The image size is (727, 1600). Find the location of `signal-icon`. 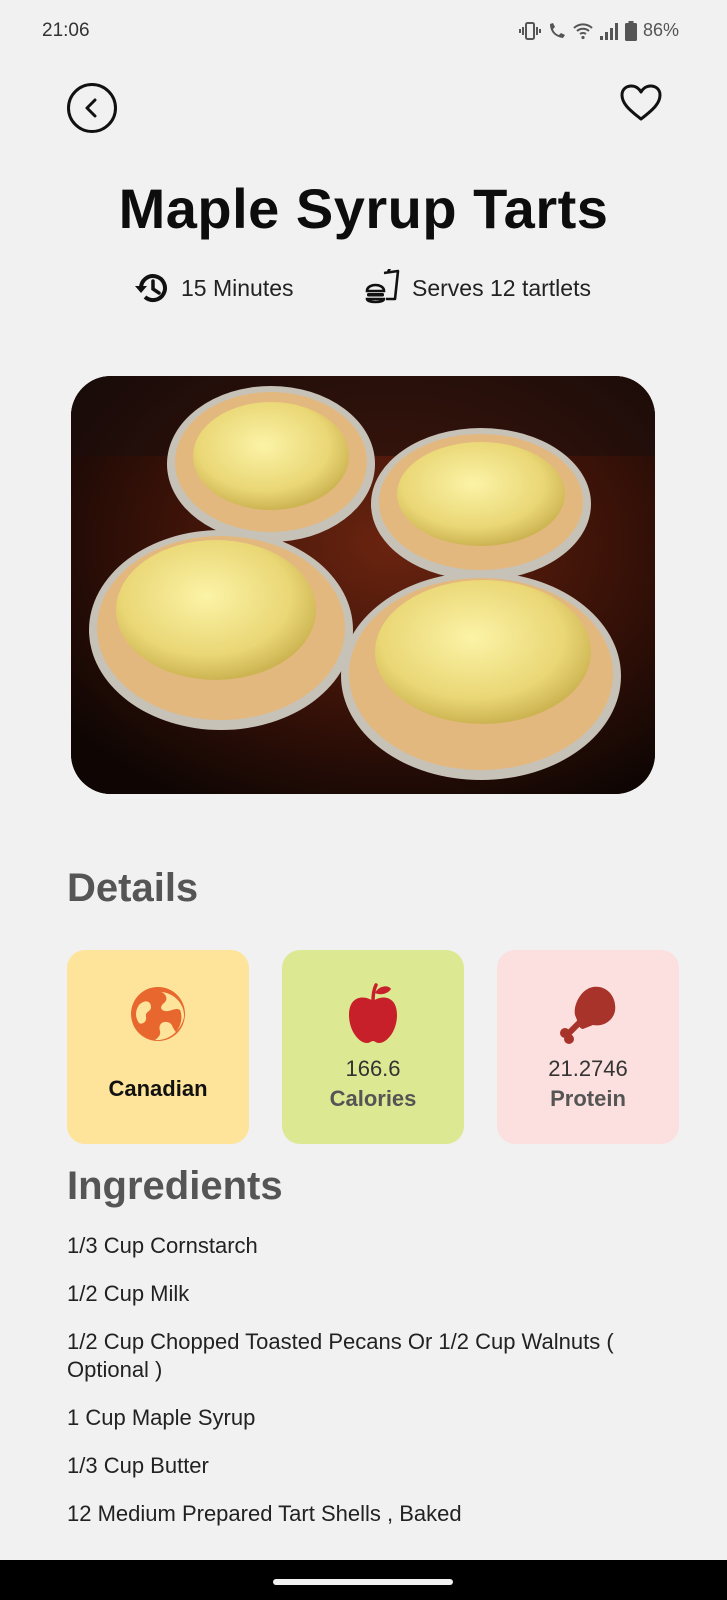

signal-icon is located at coordinates (609, 31).